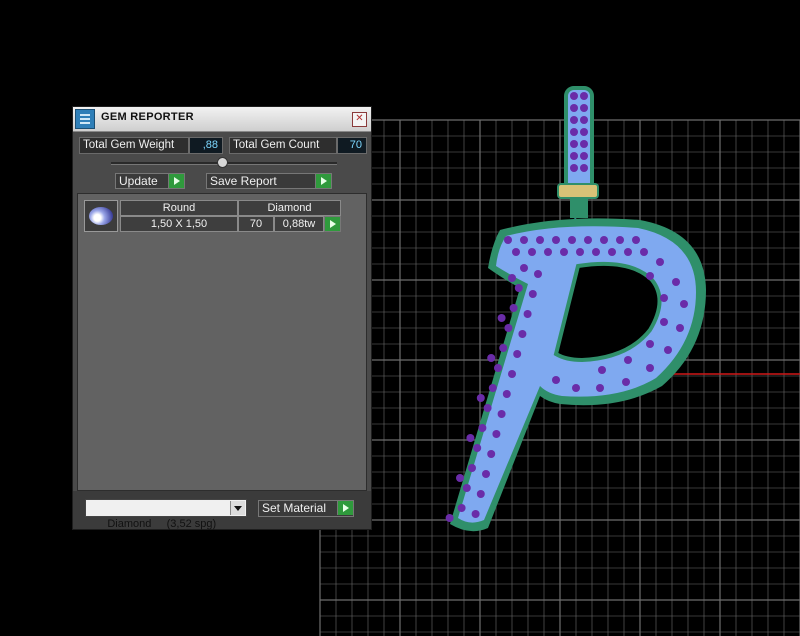  Describe the element at coordinates (138, 181) in the screenshot. I see `update-label: Update` at that location.